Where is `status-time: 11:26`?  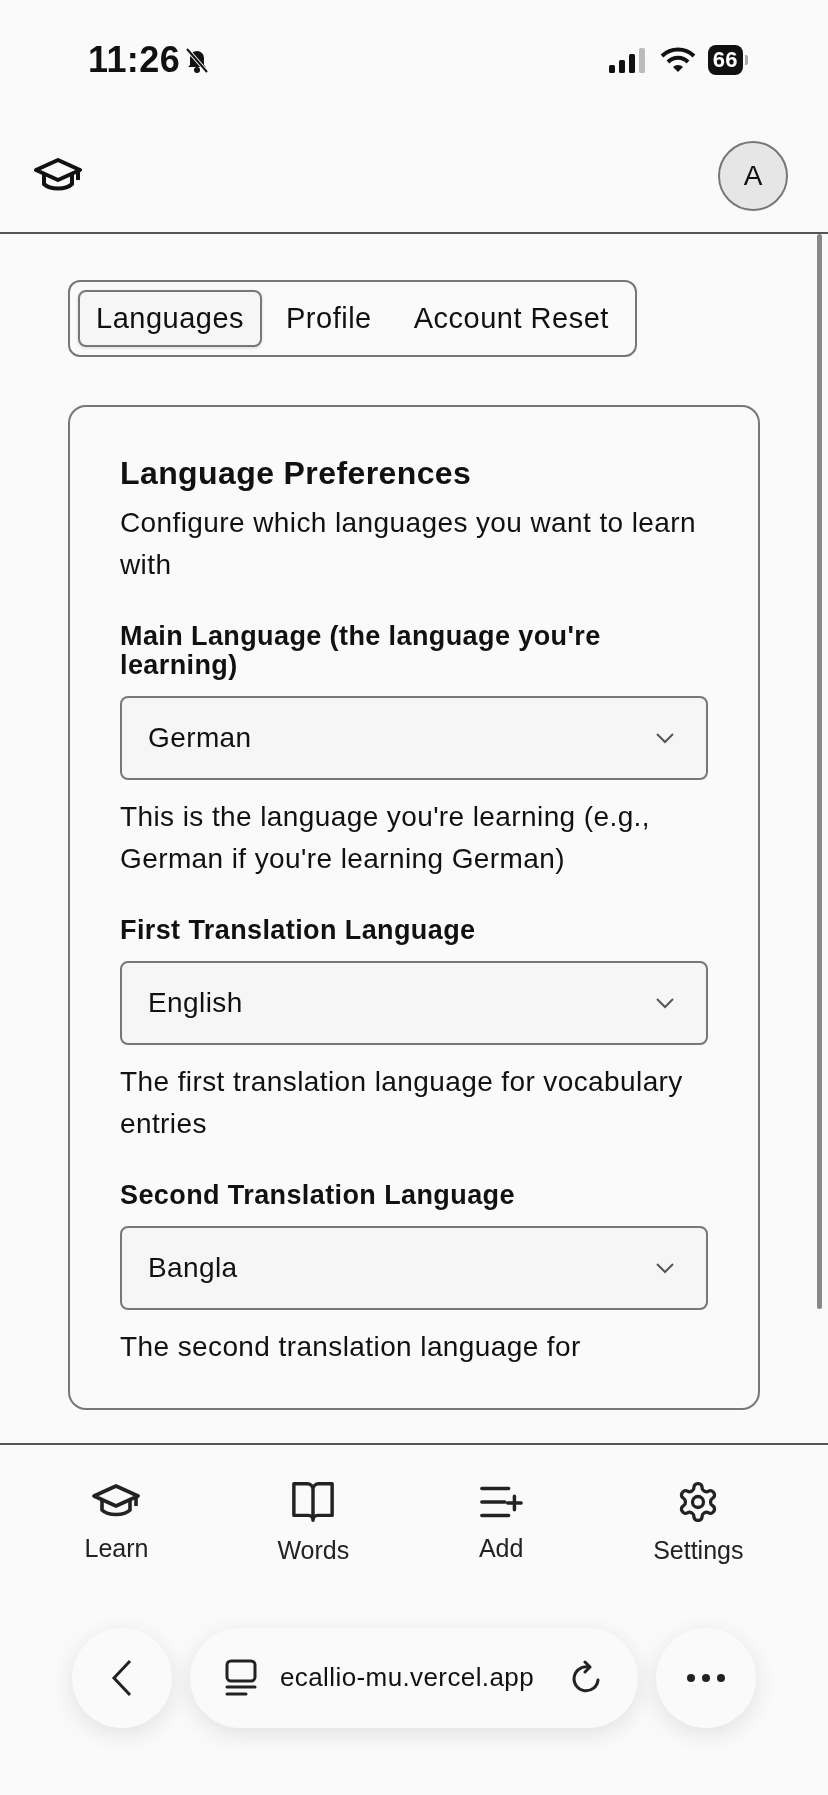 status-time: 11:26 is located at coordinates (134, 60).